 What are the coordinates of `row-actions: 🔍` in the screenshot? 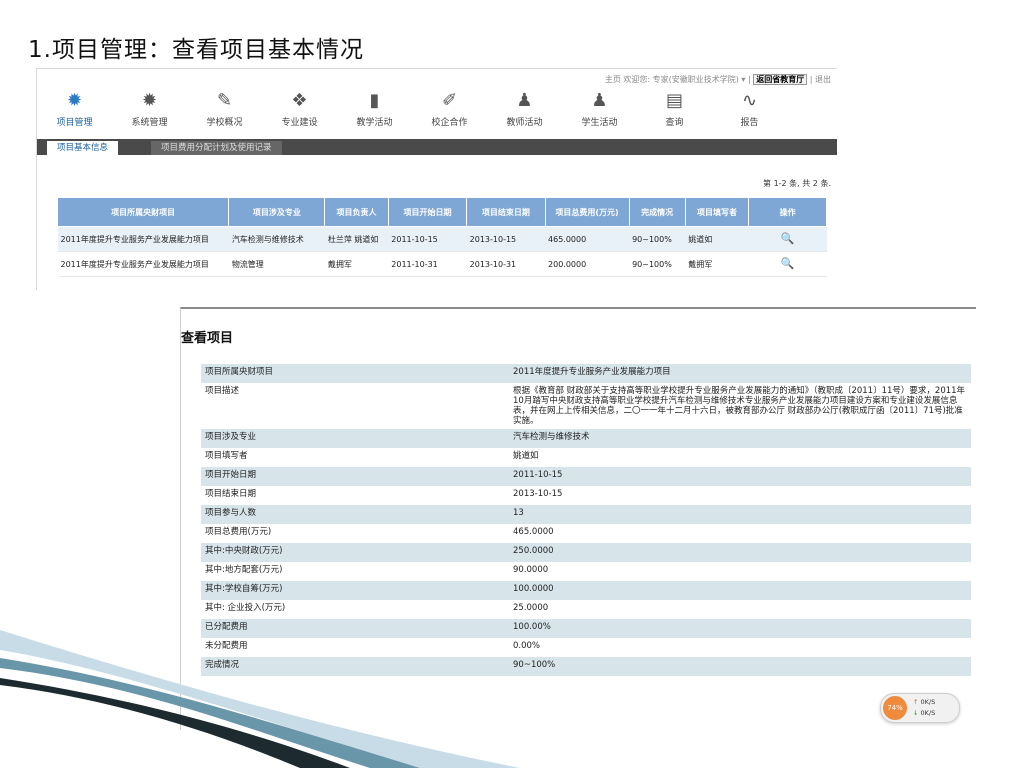 It's located at (787, 239).